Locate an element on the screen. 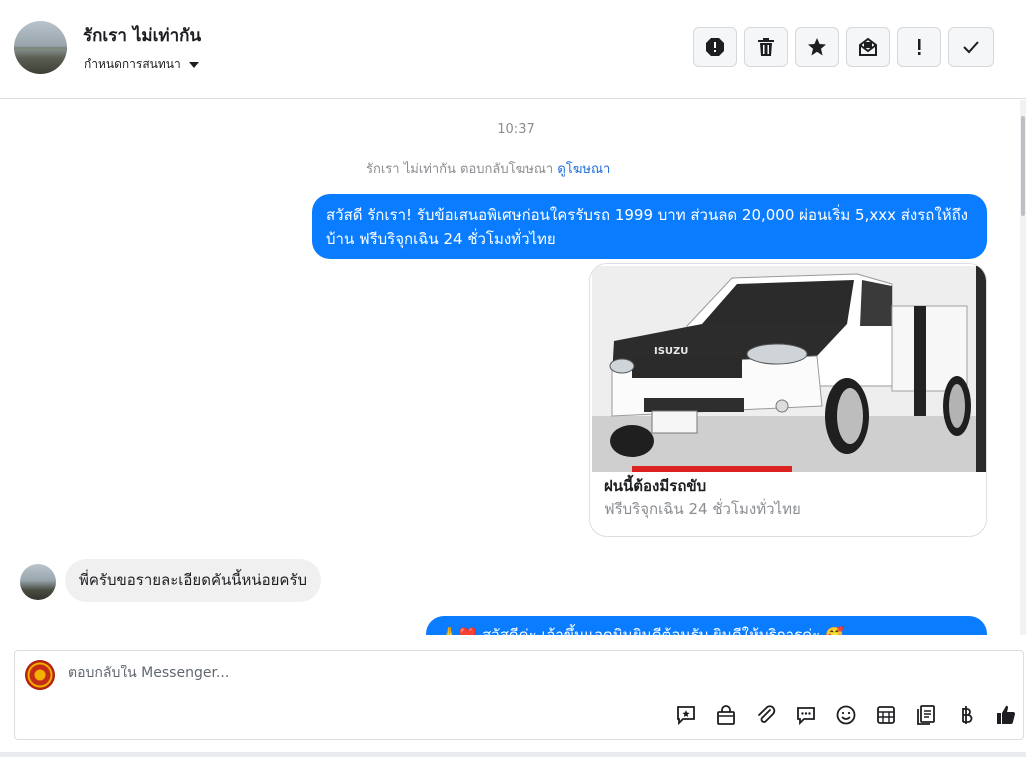  star-icon is located at coordinates (817, 47).